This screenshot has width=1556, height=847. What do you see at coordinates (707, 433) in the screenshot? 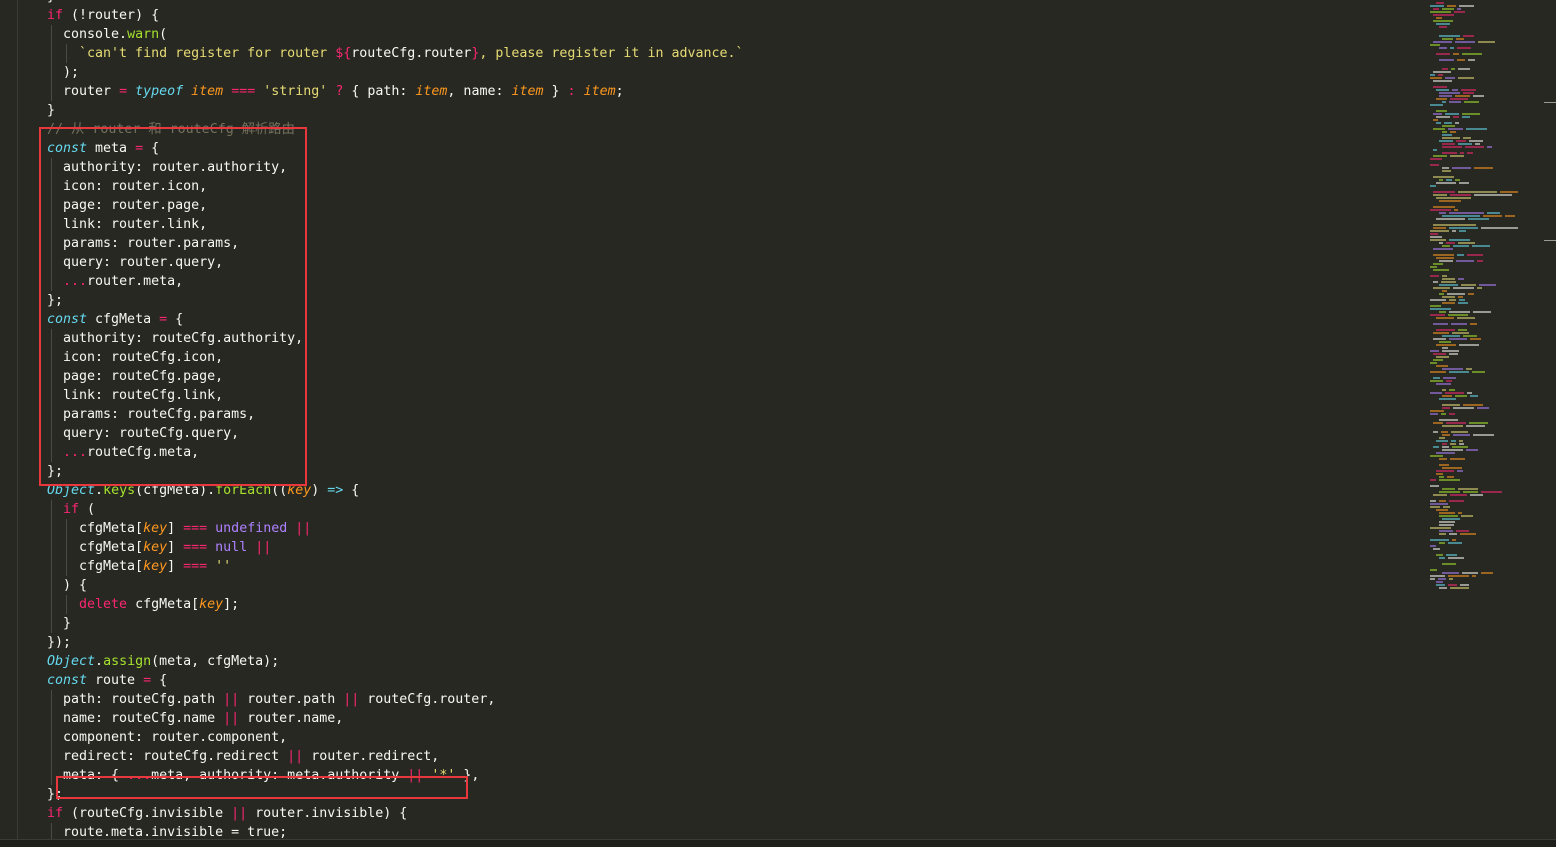
I see `code-line: query: routeCfg.query,` at bounding box center [707, 433].